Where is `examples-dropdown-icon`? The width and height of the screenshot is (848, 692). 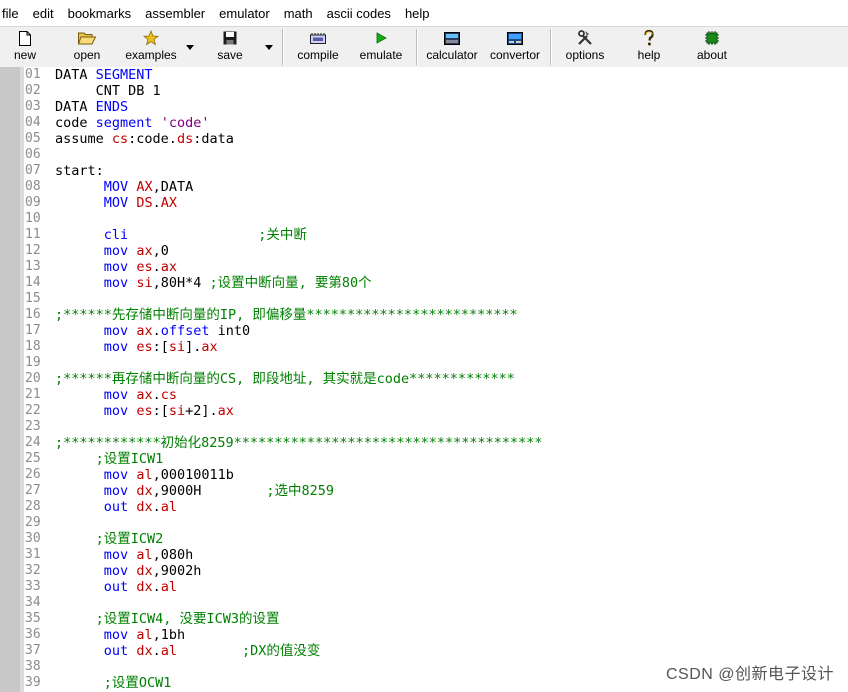
examples-dropdown-icon is located at coordinates (190, 47).